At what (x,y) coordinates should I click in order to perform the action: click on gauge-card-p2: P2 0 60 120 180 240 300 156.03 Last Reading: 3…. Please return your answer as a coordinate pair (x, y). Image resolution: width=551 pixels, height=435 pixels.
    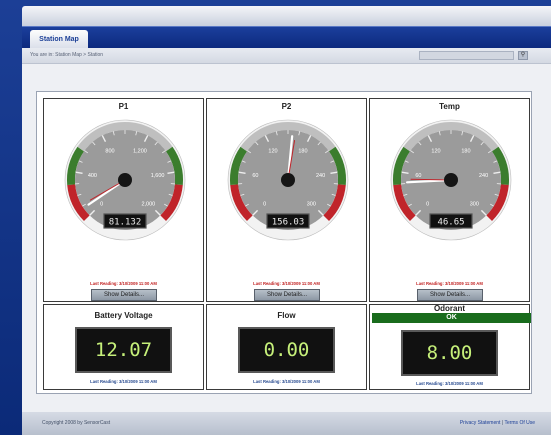
    Looking at the image, I should click on (286, 200).